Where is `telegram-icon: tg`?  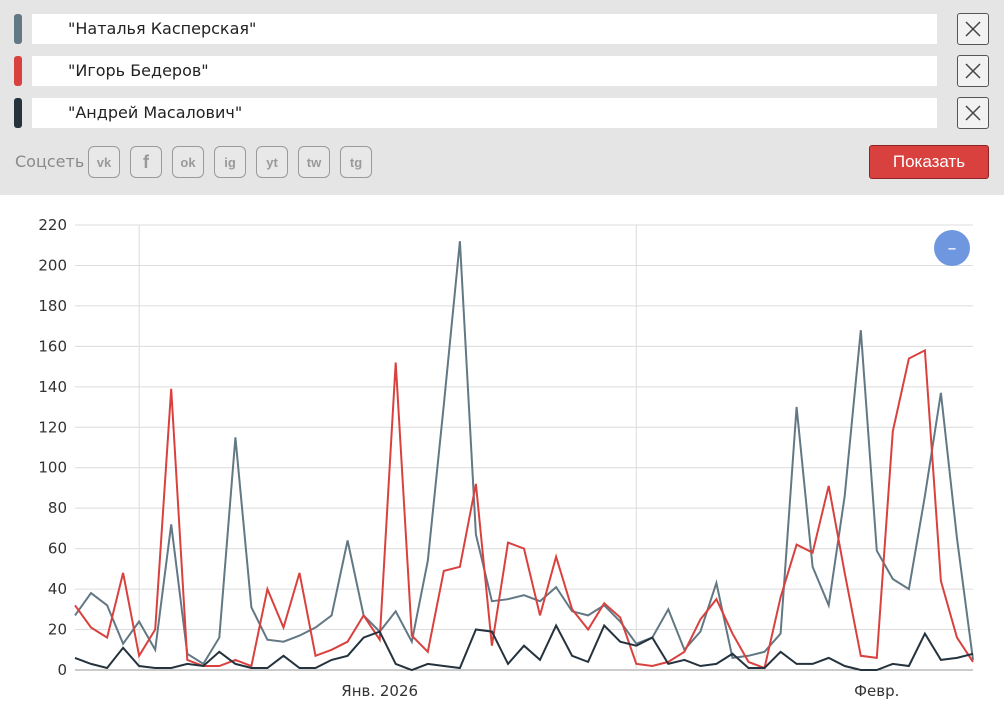
telegram-icon: tg is located at coordinates (356, 162).